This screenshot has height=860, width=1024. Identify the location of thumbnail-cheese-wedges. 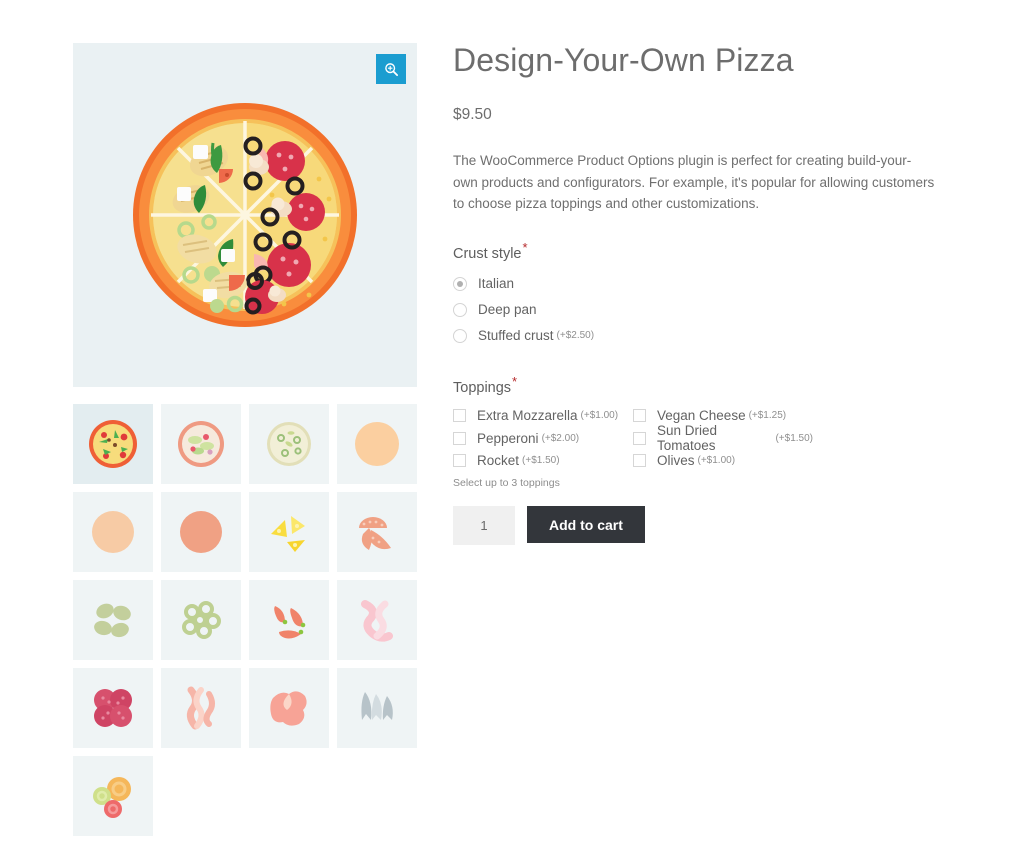
(289, 532).